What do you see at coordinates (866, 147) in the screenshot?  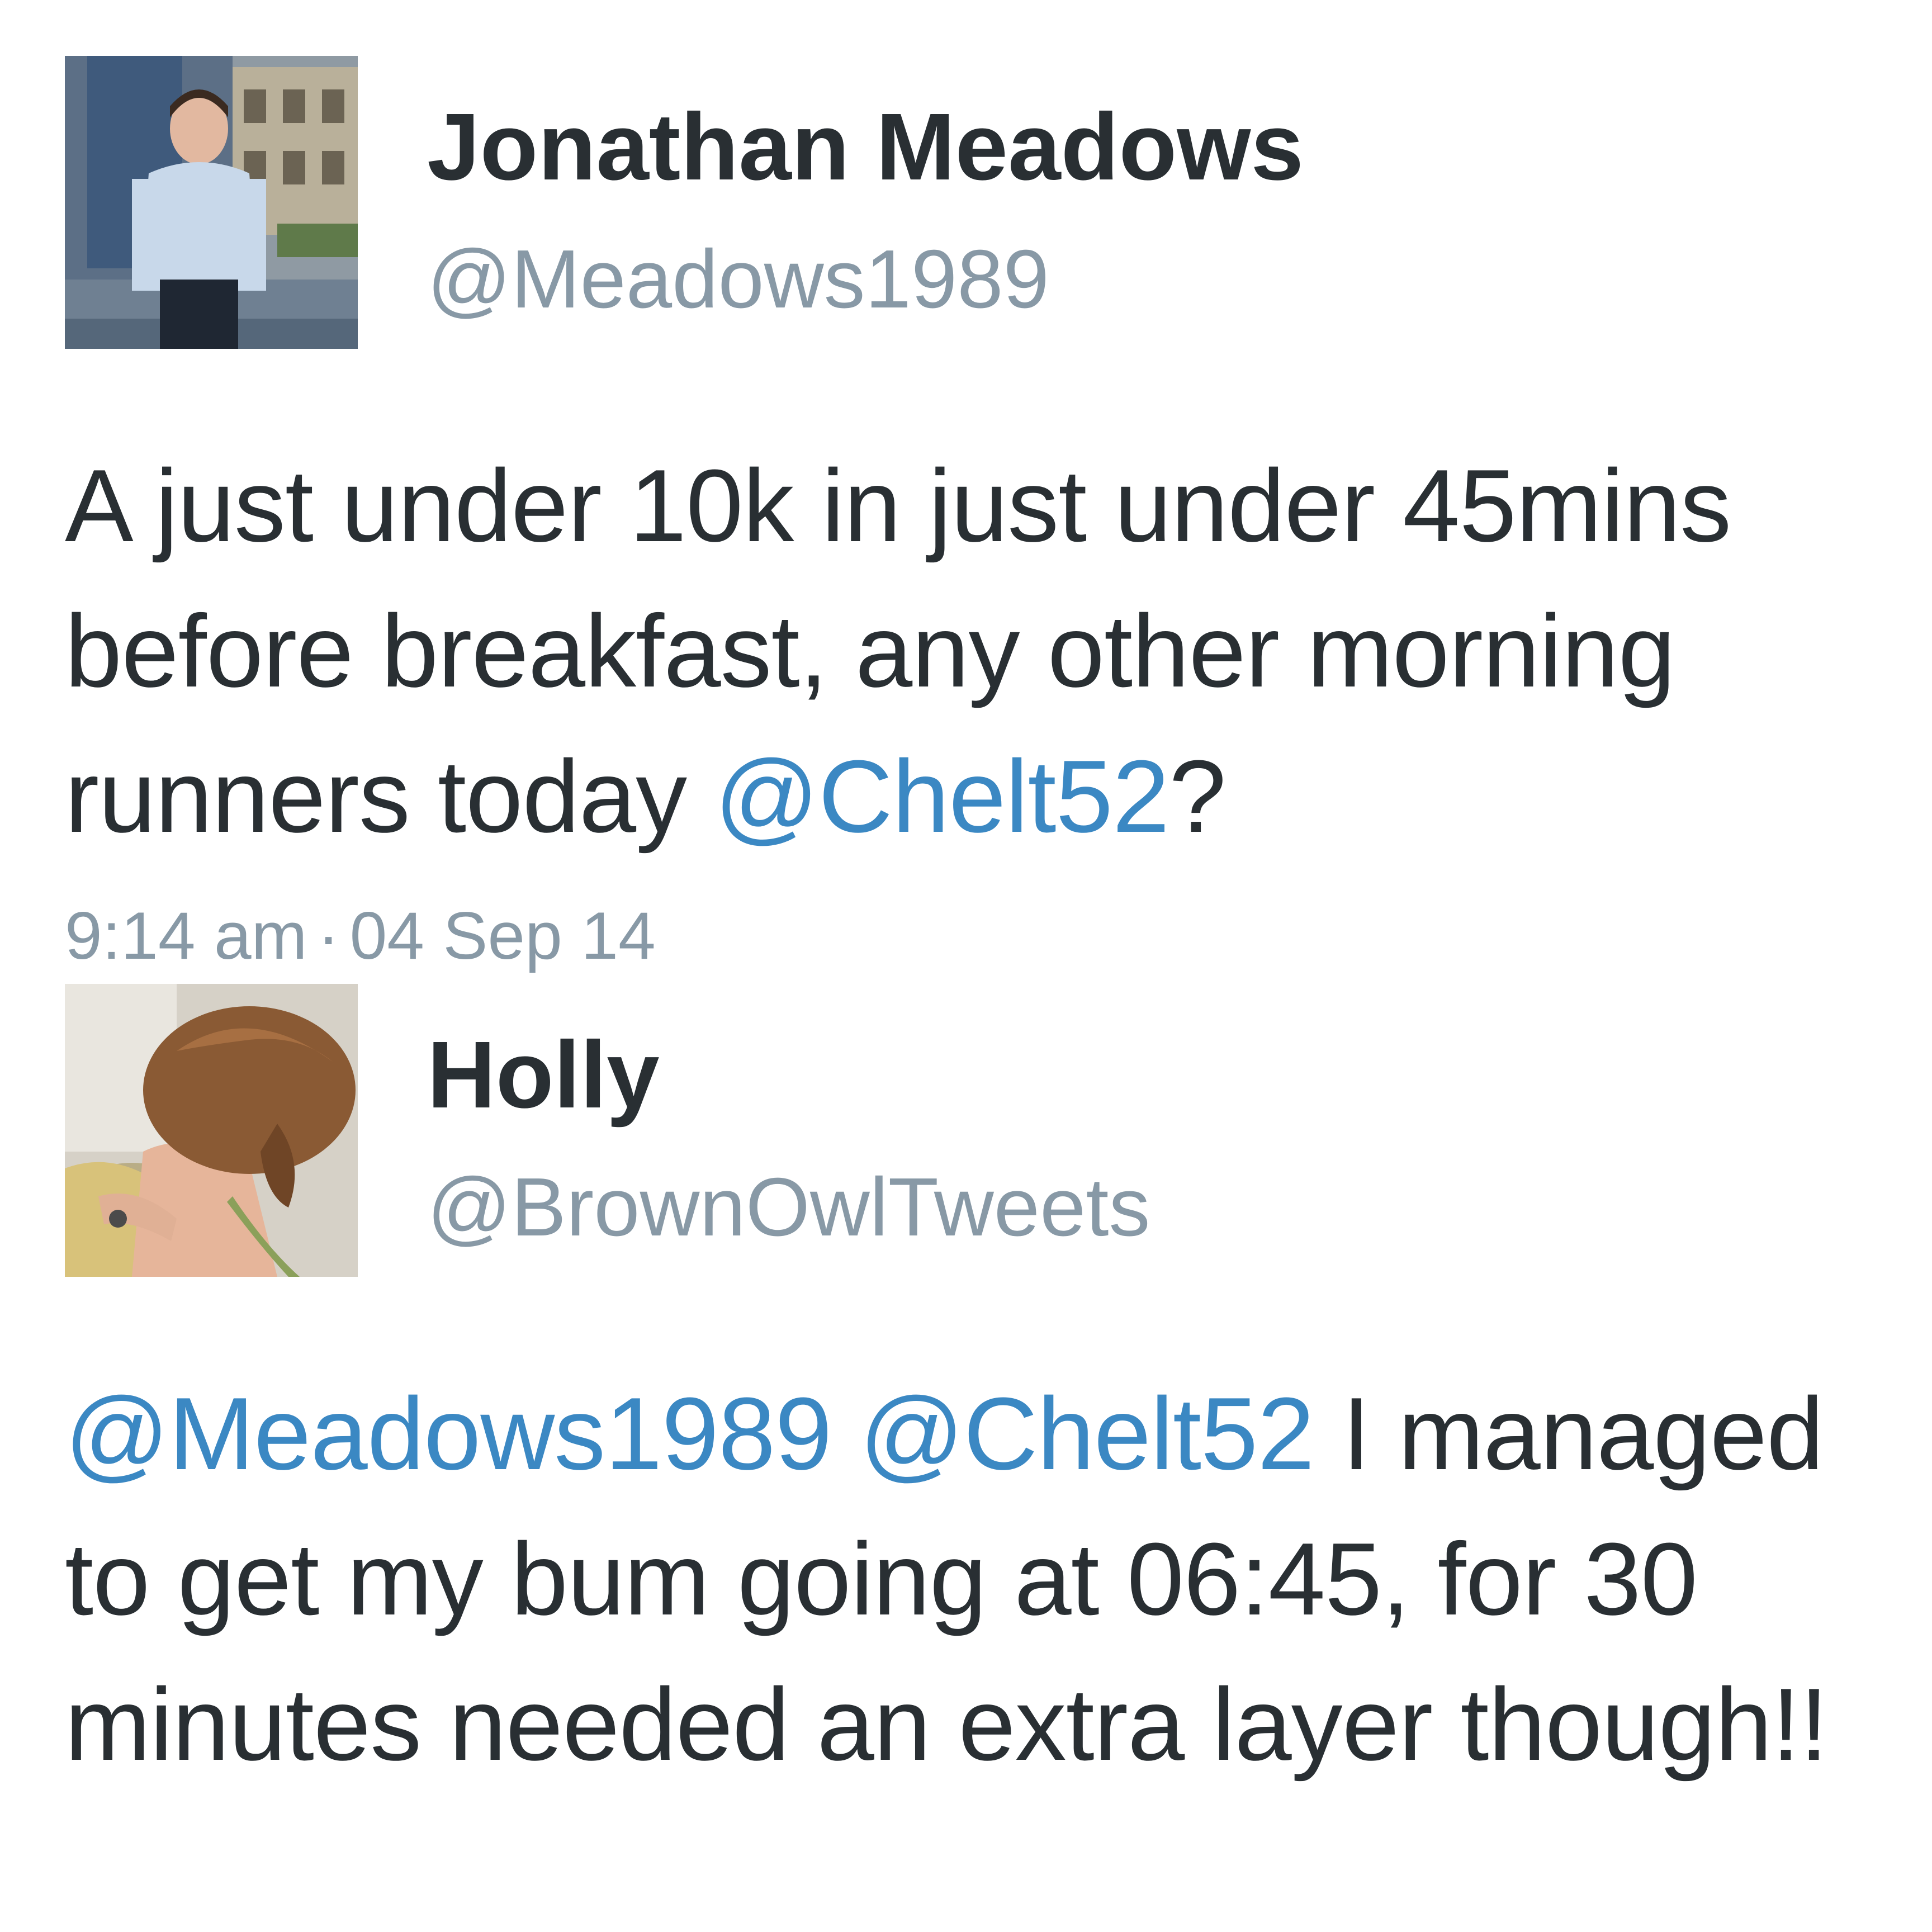 I see `display-name: Jonathan Meadows` at bounding box center [866, 147].